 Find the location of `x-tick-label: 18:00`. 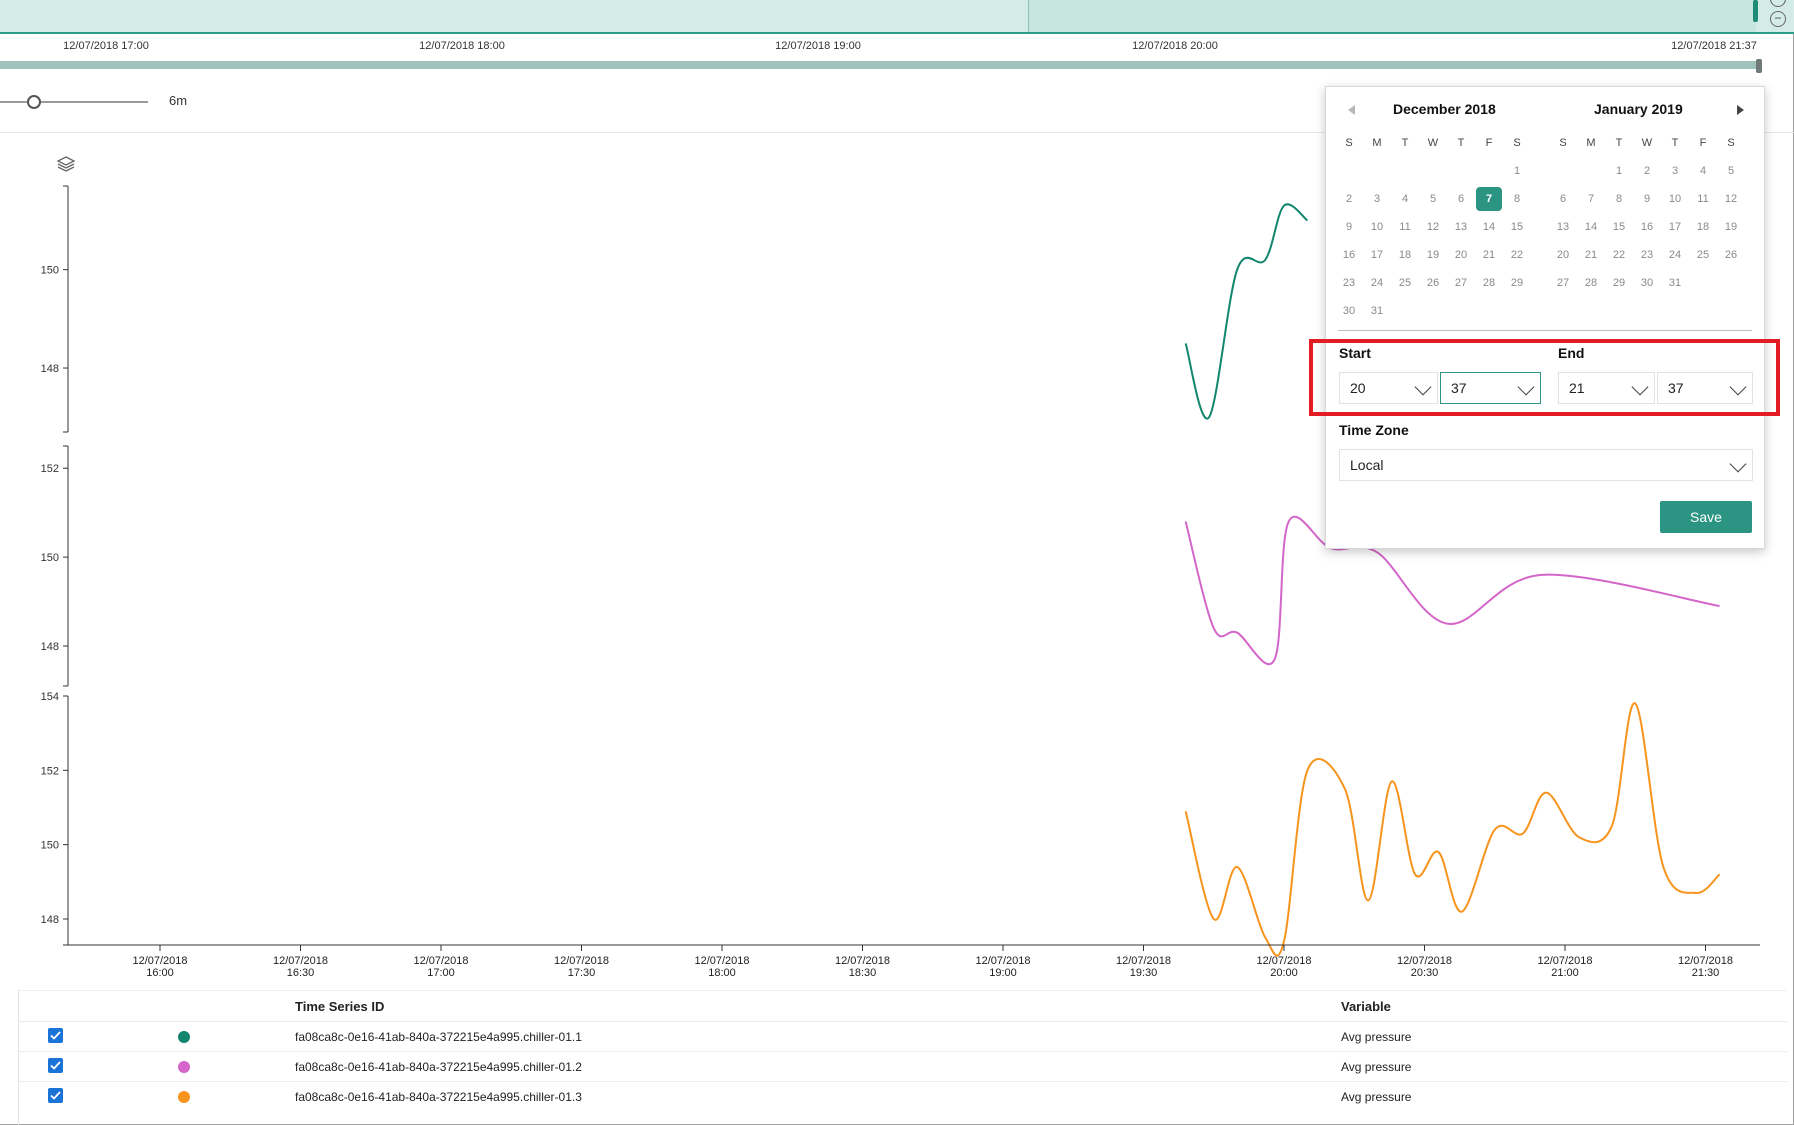

x-tick-label: 18:00 is located at coordinates (722, 973).